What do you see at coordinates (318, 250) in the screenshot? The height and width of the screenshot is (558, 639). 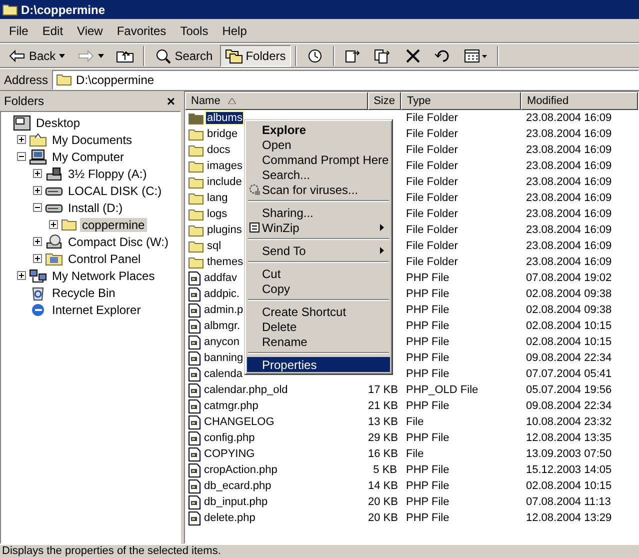 I see `context-menu-item: Send To` at bounding box center [318, 250].